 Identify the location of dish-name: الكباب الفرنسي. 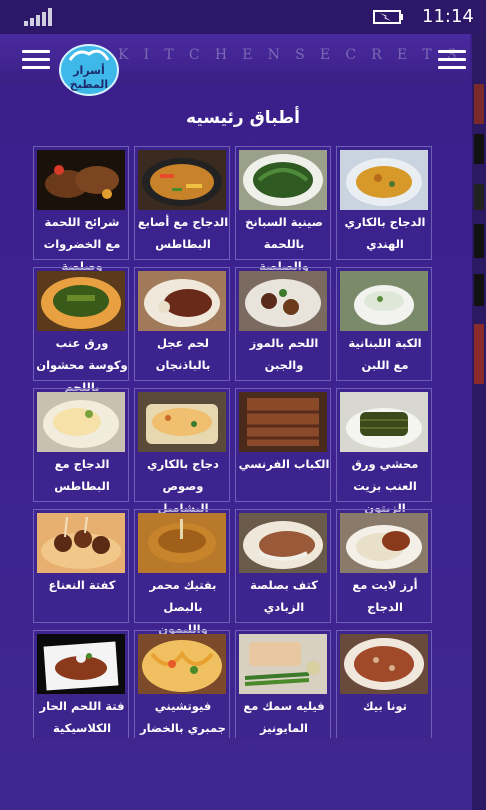
(284, 464).